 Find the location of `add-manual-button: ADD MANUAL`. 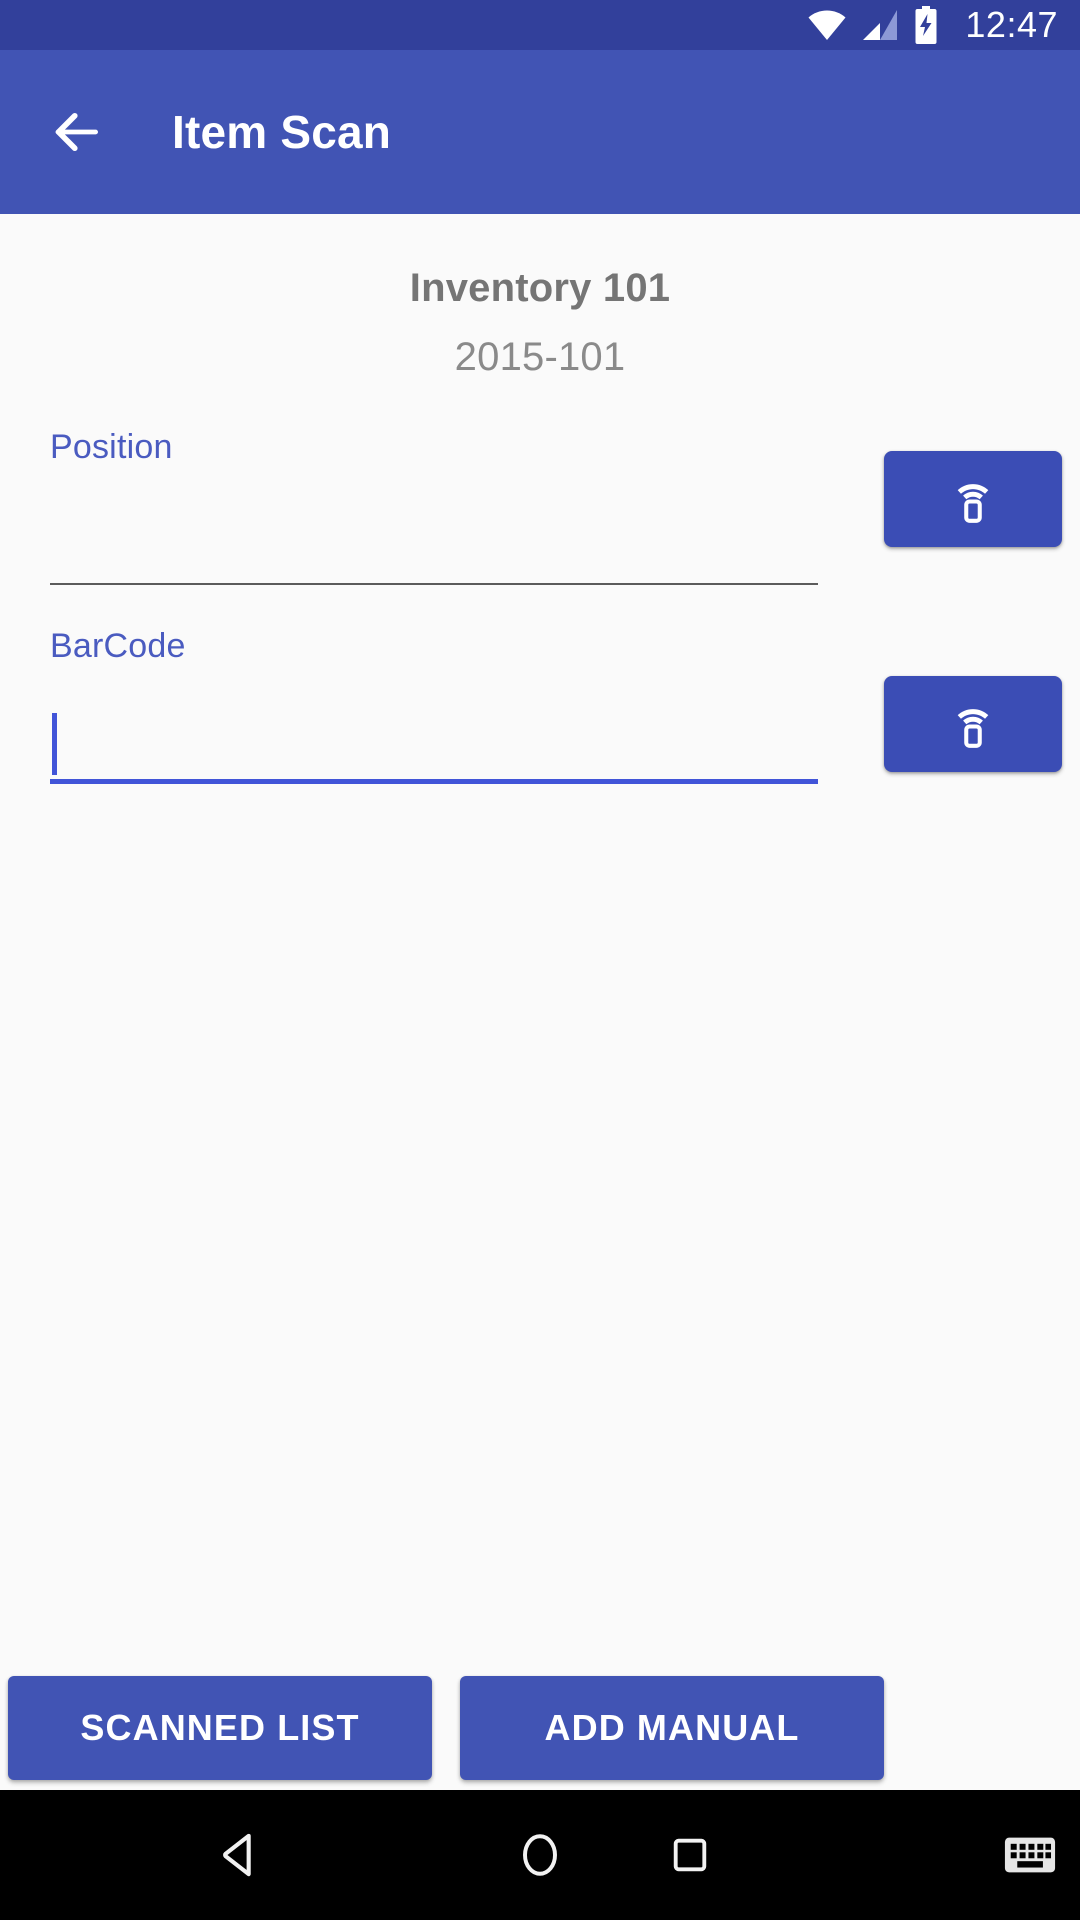

add-manual-button: ADD MANUAL is located at coordinates (672, 1728).